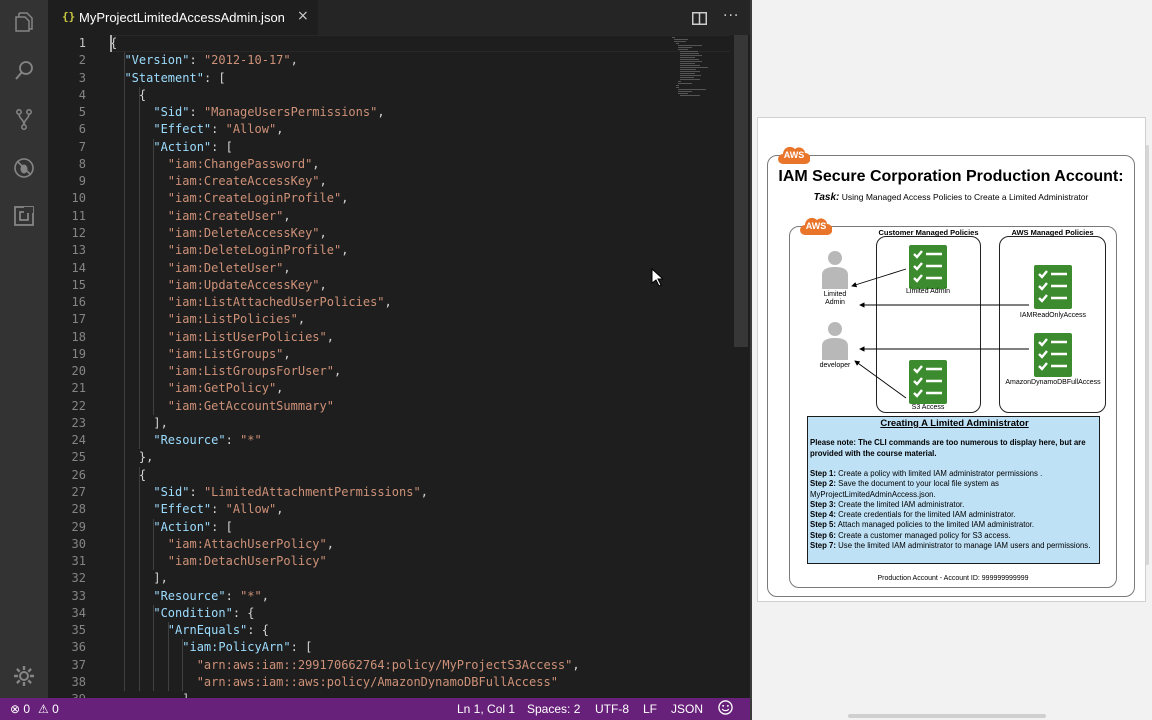  I want to click on code-token: "iam:DetachUserPolicy", so click(247, 561).